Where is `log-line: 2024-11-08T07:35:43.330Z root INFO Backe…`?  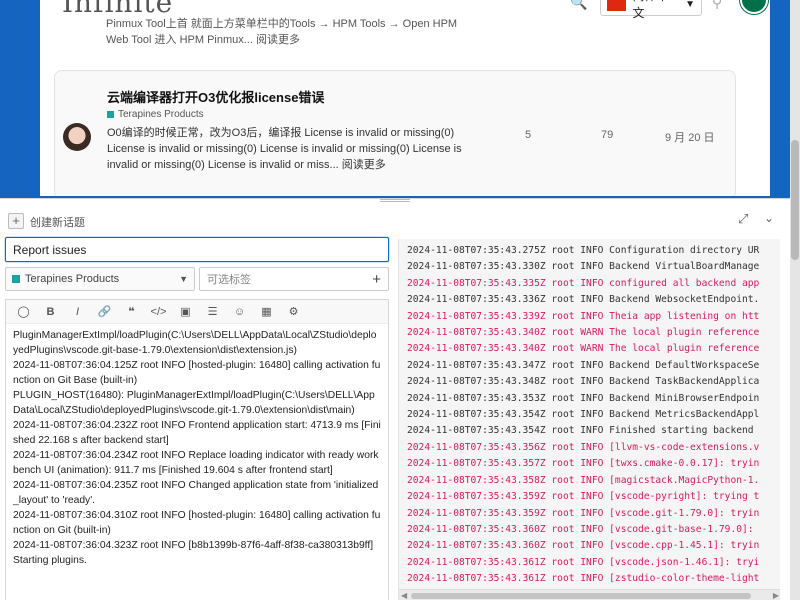 log-line: 2024-11-08T07:35:43.330Z root INFO Backe… is located at coordinates (583, 267).